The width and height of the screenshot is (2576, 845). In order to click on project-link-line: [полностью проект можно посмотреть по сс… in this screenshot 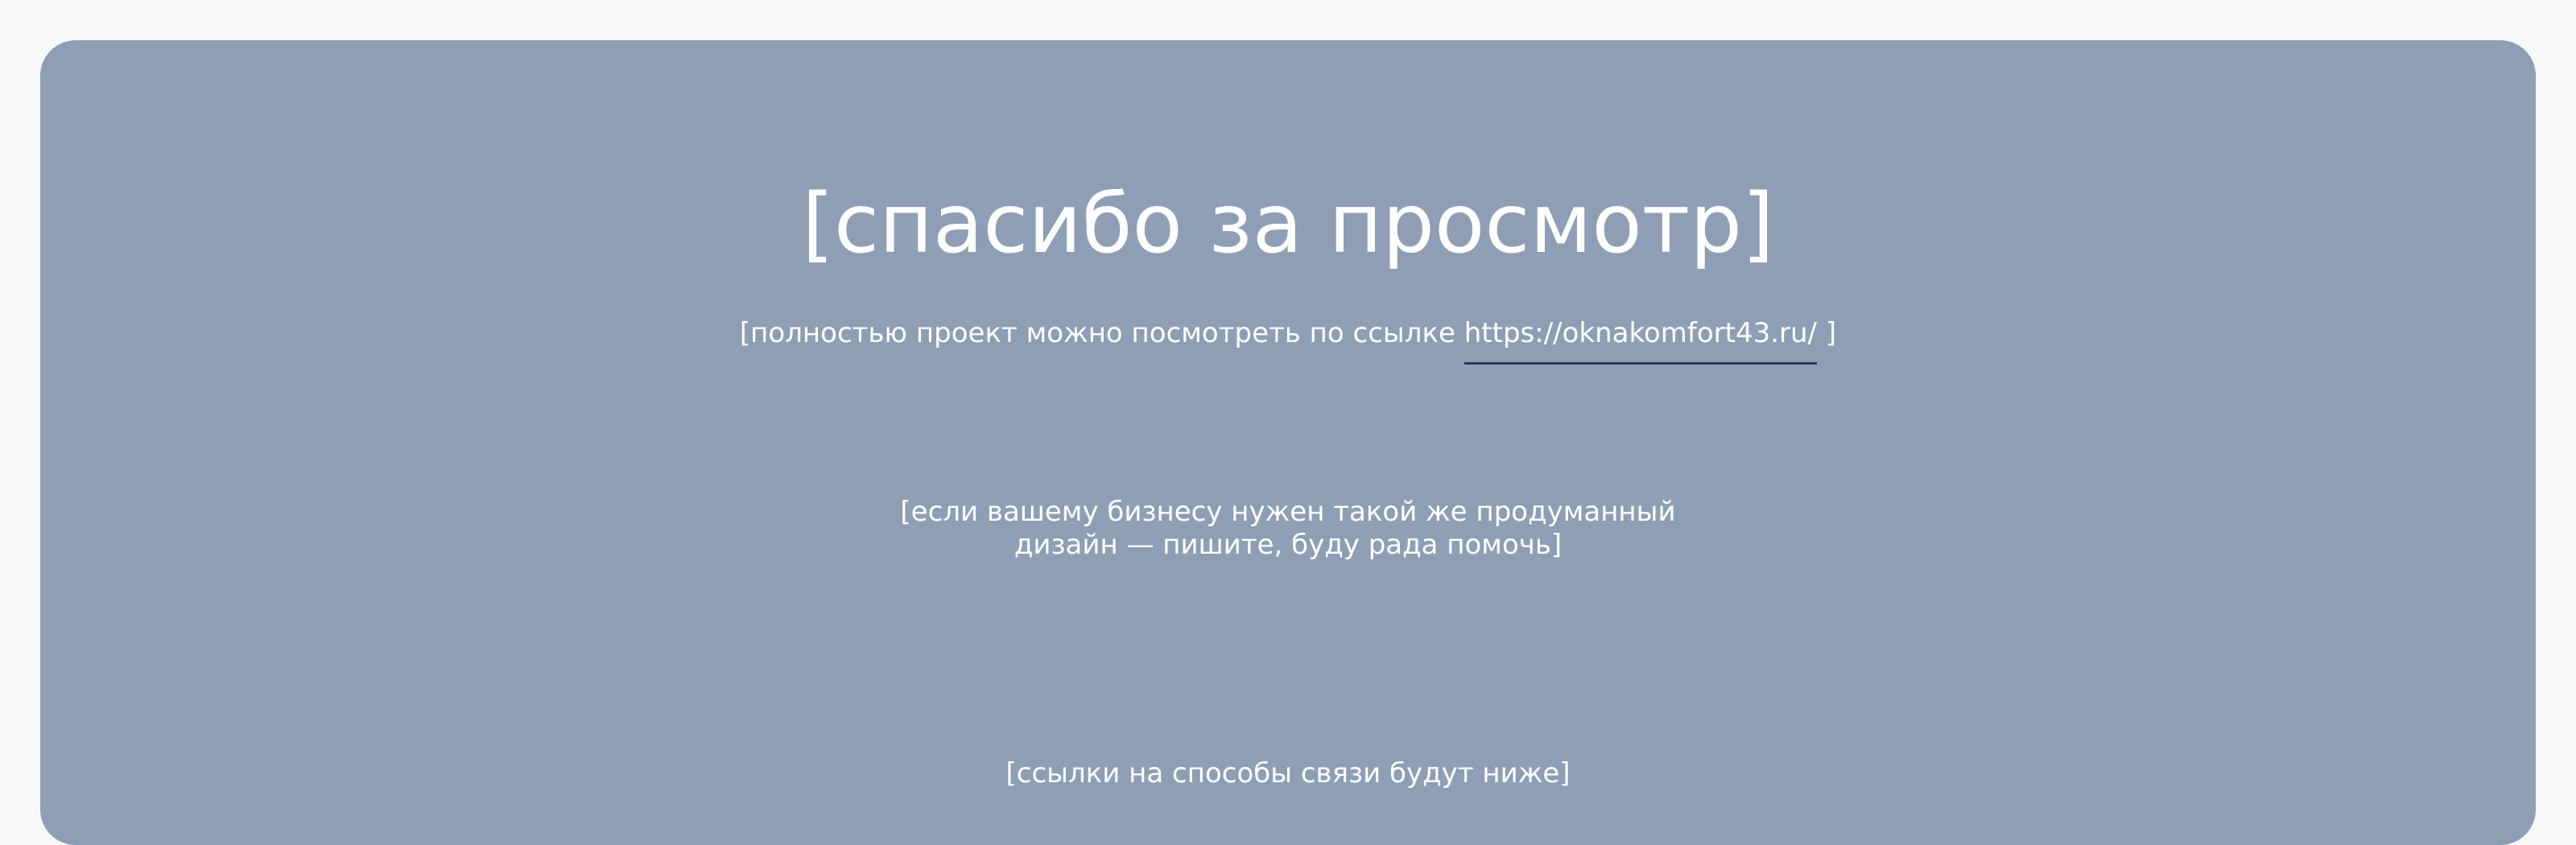, I will do `click(1288, 340)`.